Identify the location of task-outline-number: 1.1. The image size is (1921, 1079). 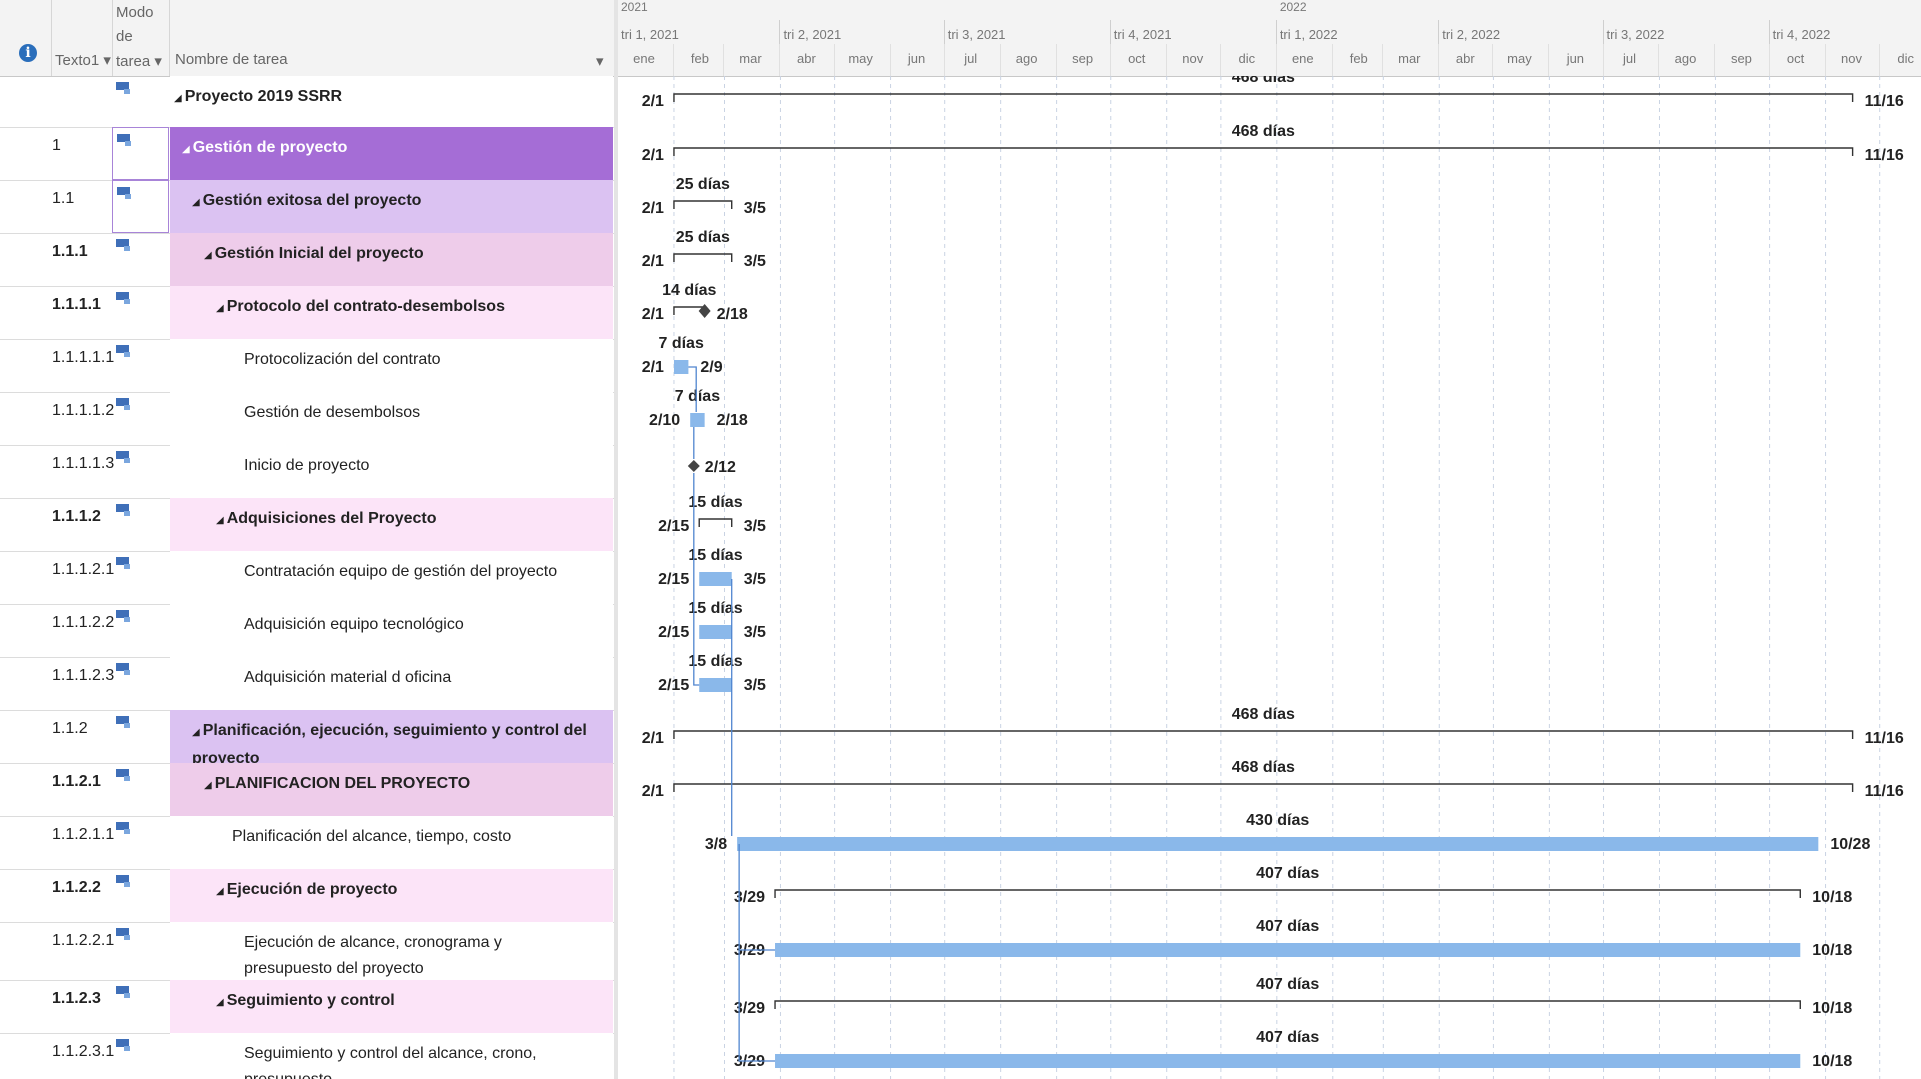
(82, 206).